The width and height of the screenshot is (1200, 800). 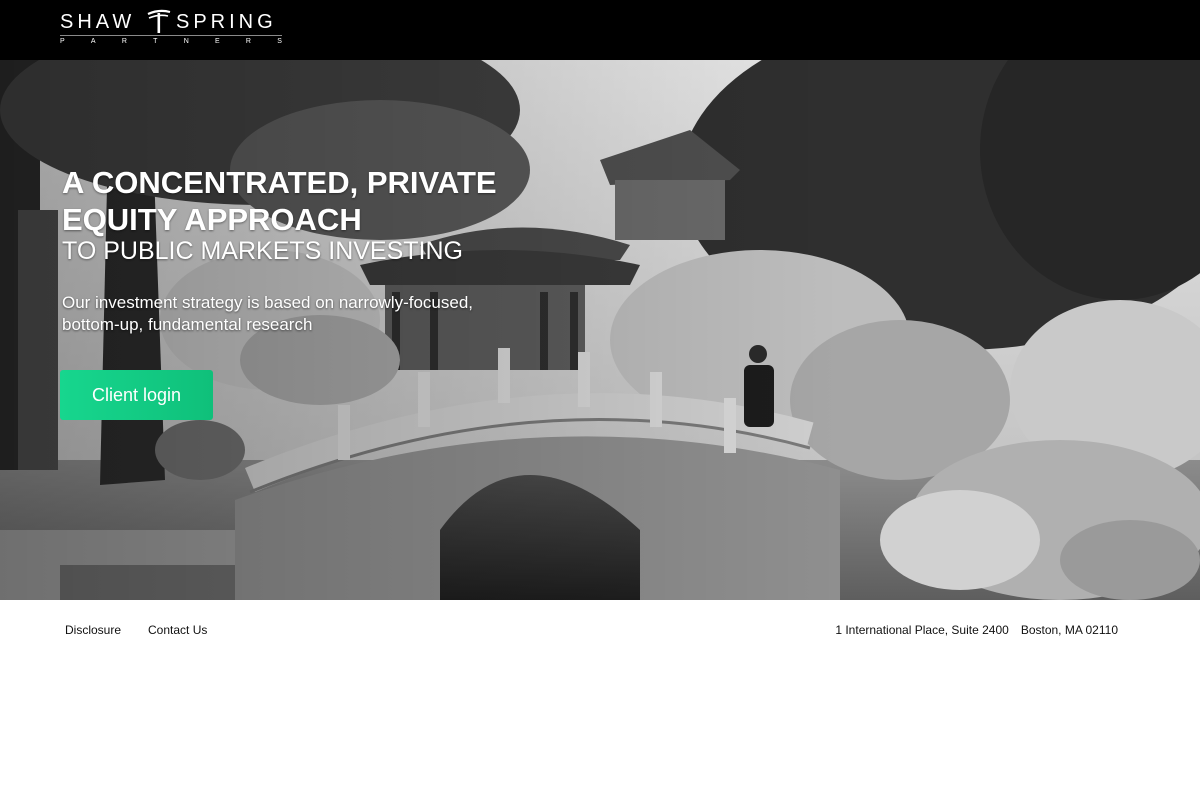 I want to click on site-header: SHAW SPRING P A R T N E R S, so click(x=600, y=30).